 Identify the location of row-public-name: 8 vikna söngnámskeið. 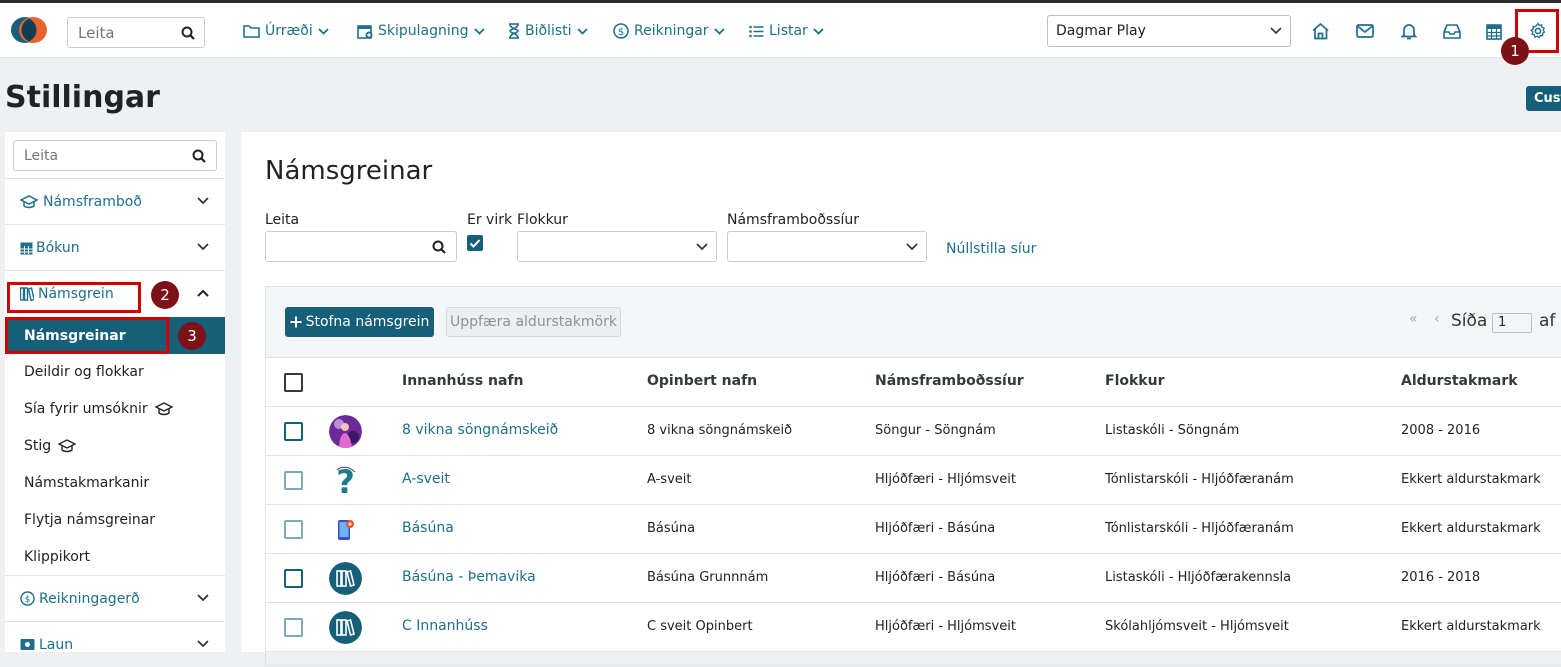
(720, 430).